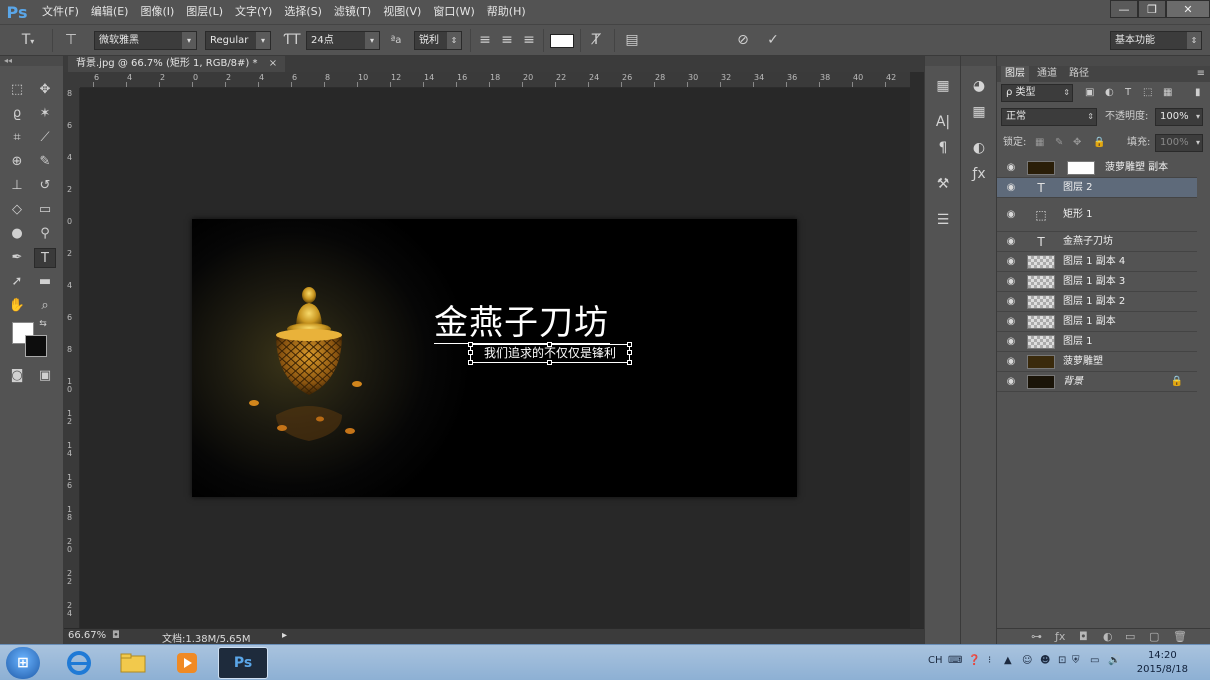 The height and width of the screenshot is (680, 1210). Describe the element at coordinates (17, 186) in the screenshot. I see `clone-stamp-icon: ⊥` at that location.